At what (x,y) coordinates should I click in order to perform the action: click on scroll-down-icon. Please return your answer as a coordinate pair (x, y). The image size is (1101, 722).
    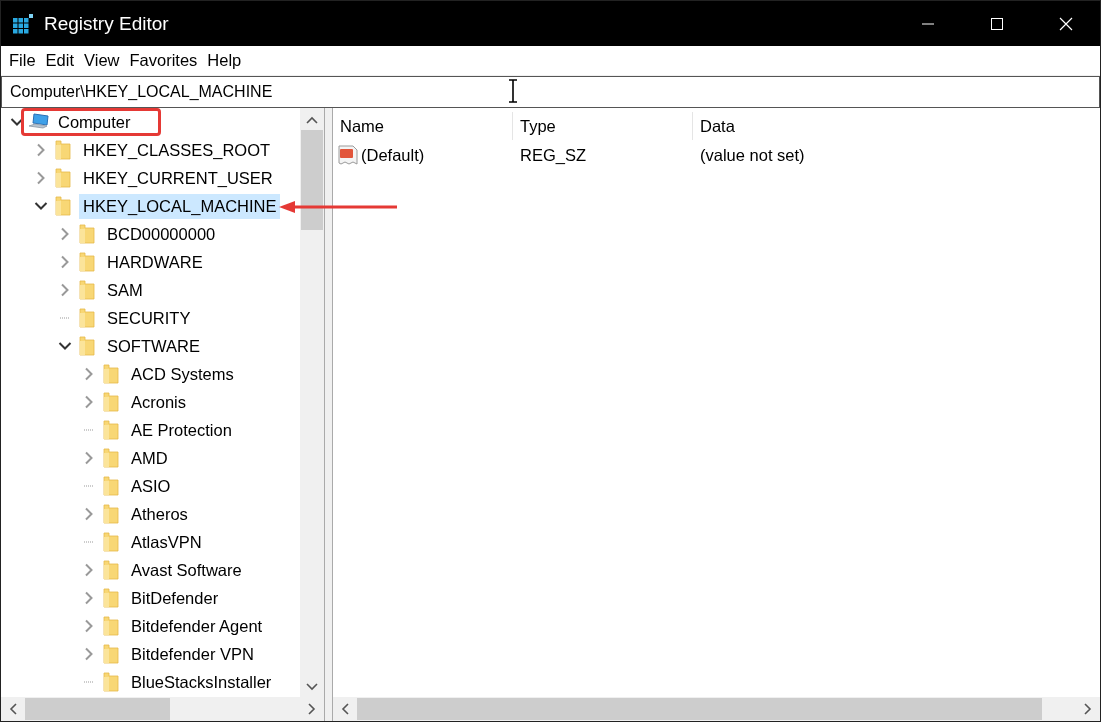
    Looking at the image, I should click on (312, 687).